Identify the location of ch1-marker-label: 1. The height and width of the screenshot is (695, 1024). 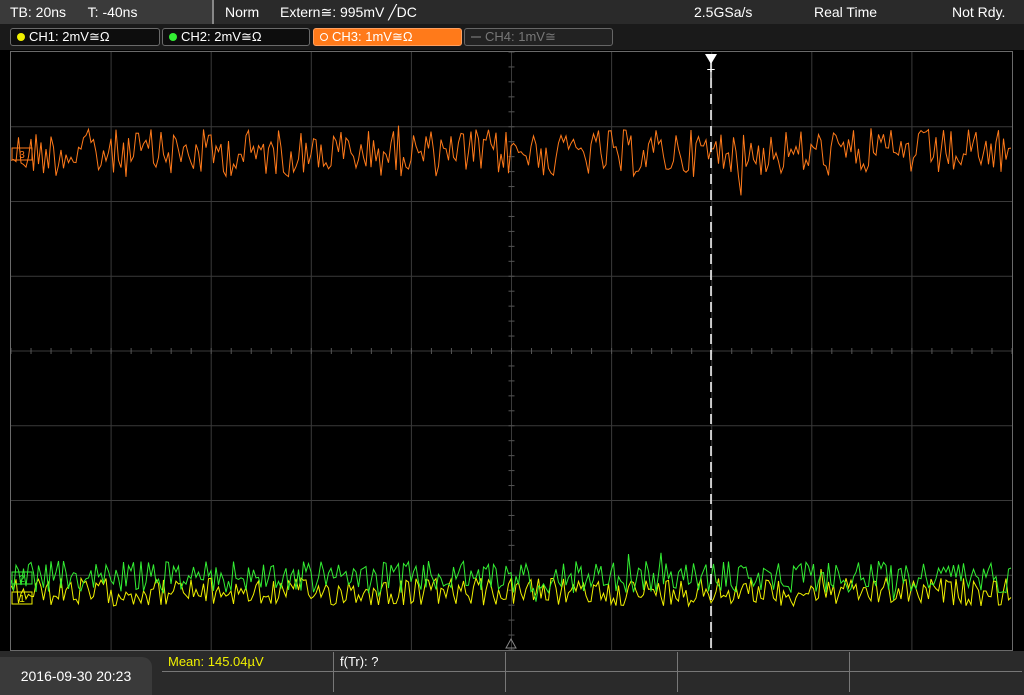
(22, 599).